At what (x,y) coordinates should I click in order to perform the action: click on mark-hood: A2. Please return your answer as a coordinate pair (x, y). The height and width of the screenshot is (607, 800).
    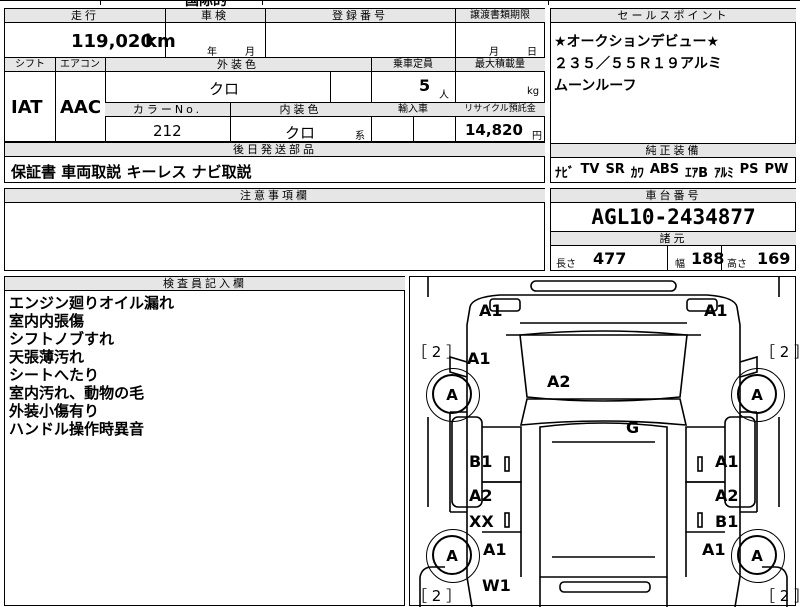
    Looking at the image, I should click on (559, 381).